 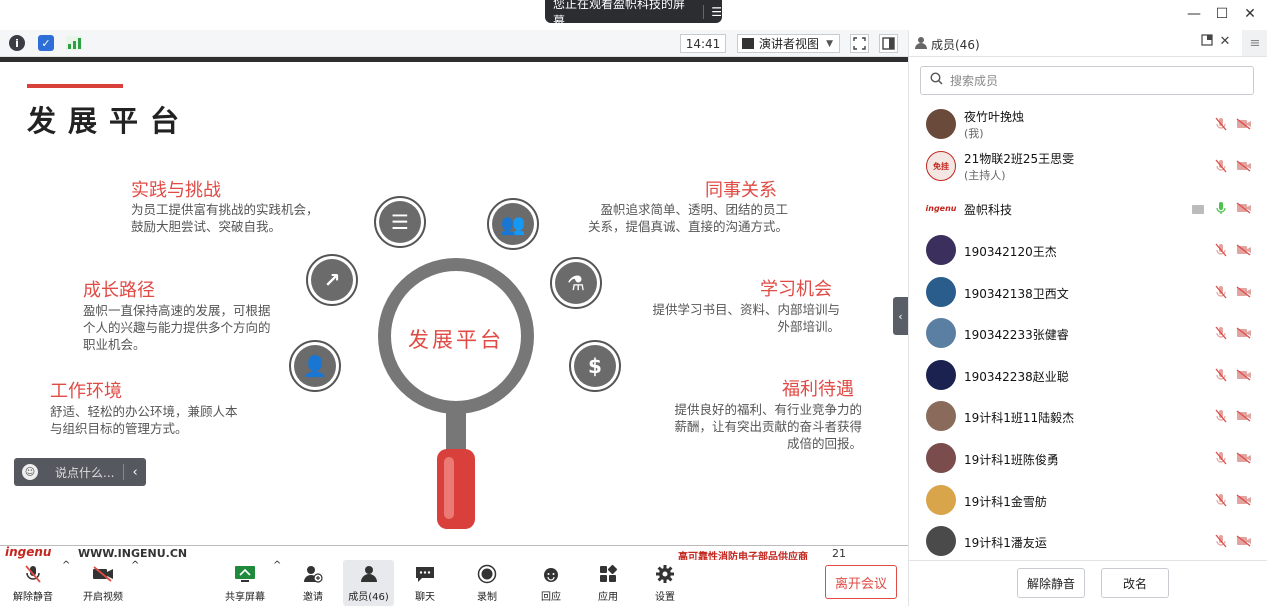 I want to click on member-search-input, so click(x=1090, y=80).